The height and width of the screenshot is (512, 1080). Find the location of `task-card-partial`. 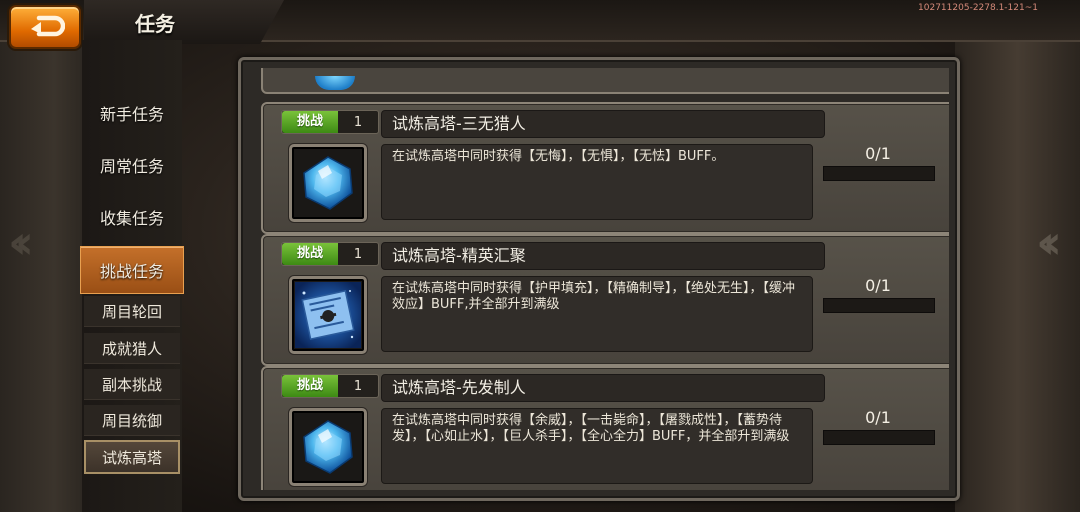

task-card-partial is located at coordinates (605, 81).